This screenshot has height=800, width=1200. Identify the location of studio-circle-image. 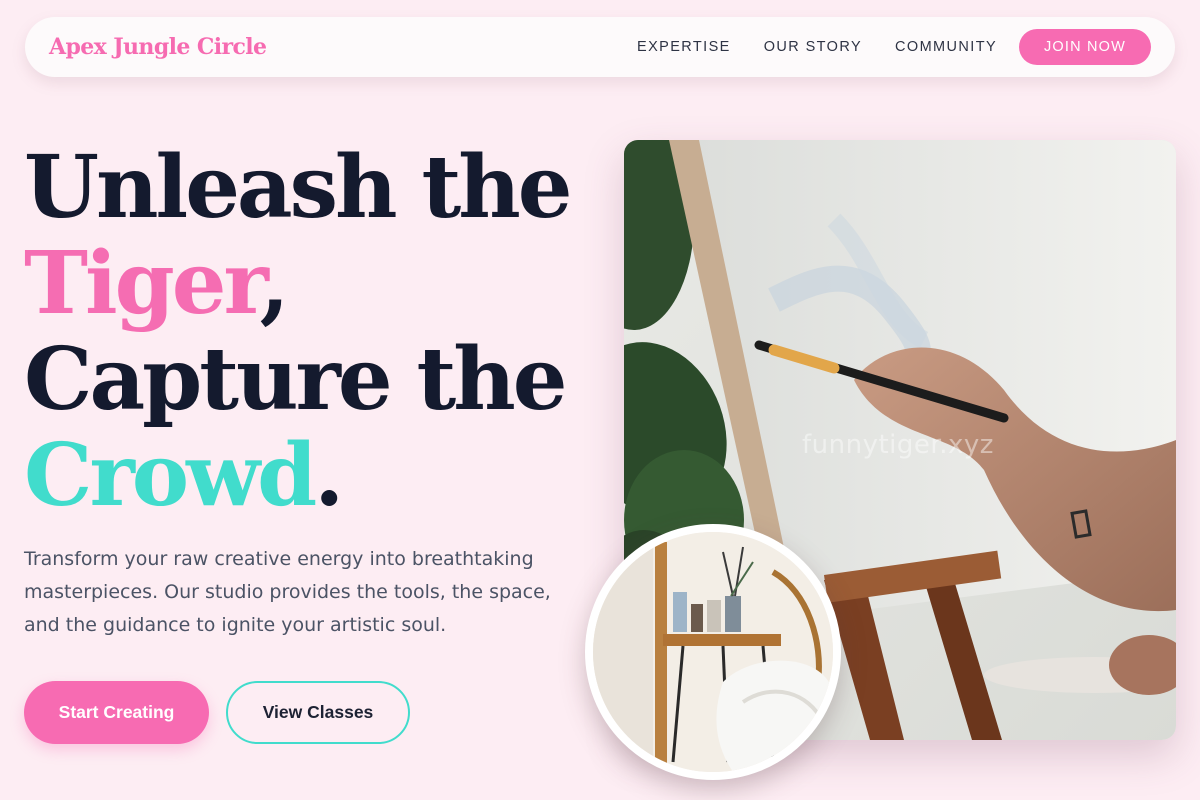
(713, 652).